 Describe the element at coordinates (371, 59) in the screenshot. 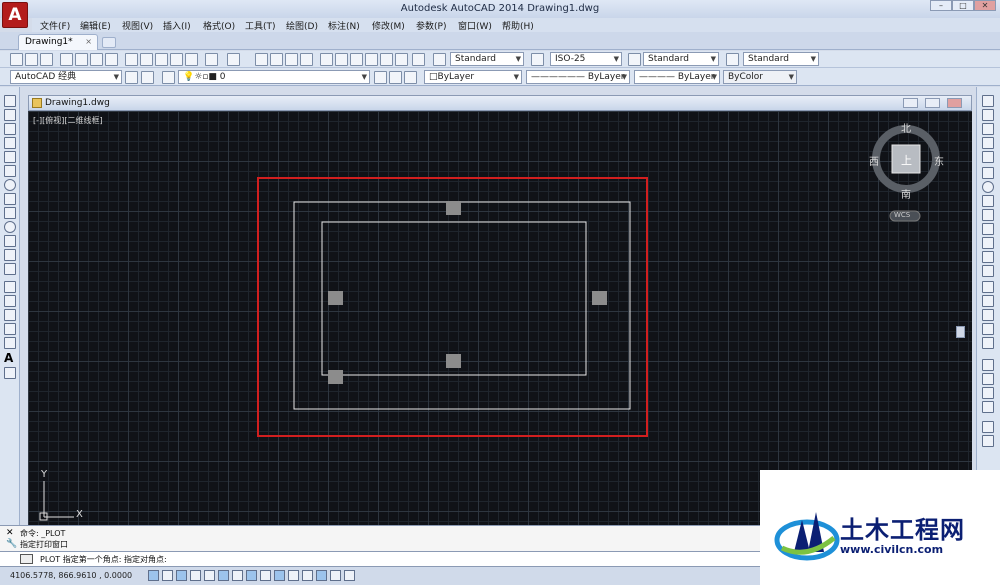

I see `sheet-set-icon` at that location.